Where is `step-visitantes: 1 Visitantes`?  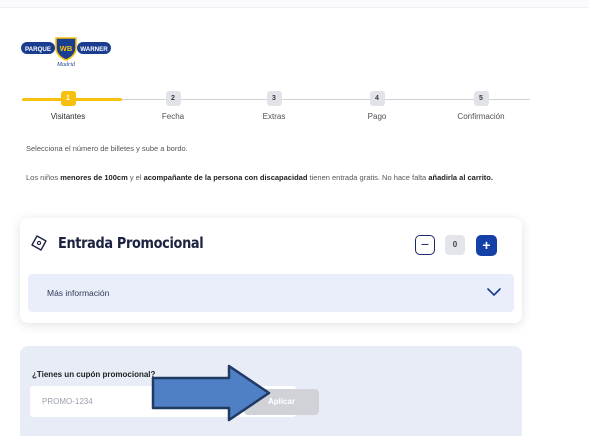 step-visitantes: 1 Visitantes is located at coordinates (68, 106).